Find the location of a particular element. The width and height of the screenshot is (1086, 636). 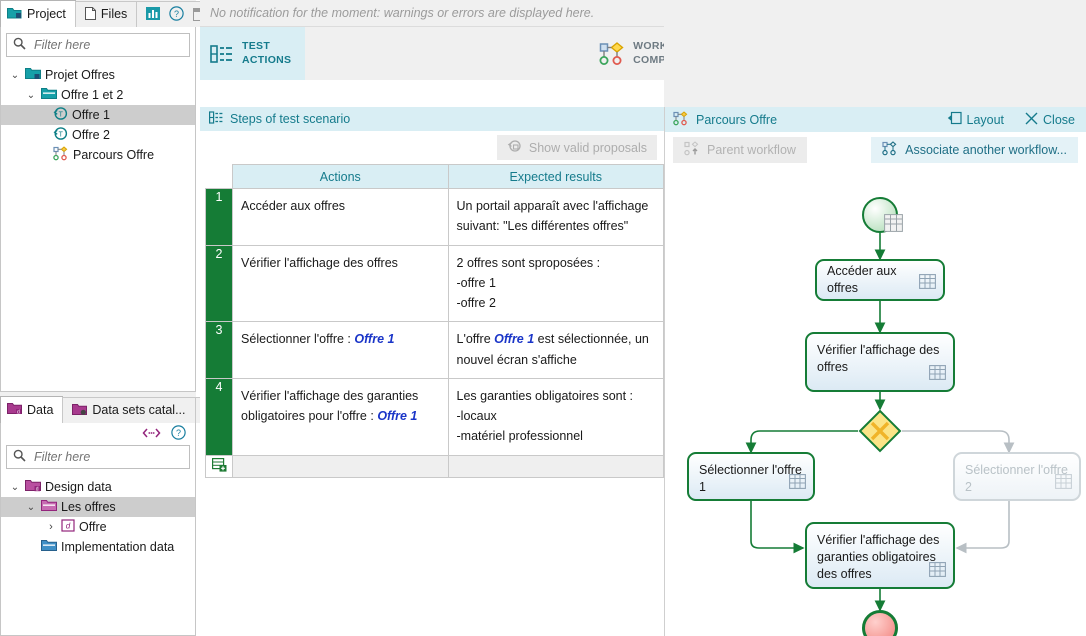

row-number: 2 is located at coordinates (219, 283).